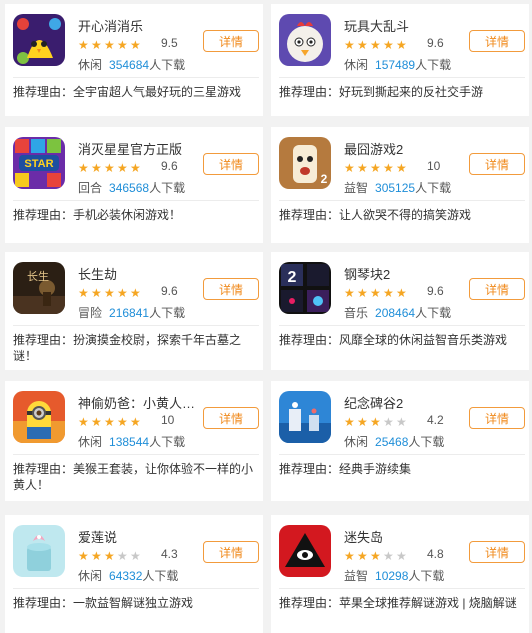 This screenshot has height=633, width=532. Describe the element at coordinates (435, 554) in the screenshot. I see `rating-score: 4.8` at that location.